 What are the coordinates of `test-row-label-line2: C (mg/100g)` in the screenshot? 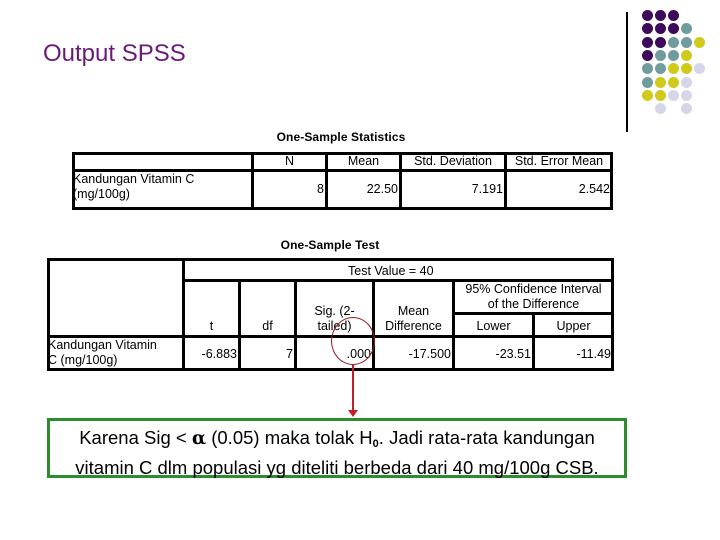 It's located at (83, 360).